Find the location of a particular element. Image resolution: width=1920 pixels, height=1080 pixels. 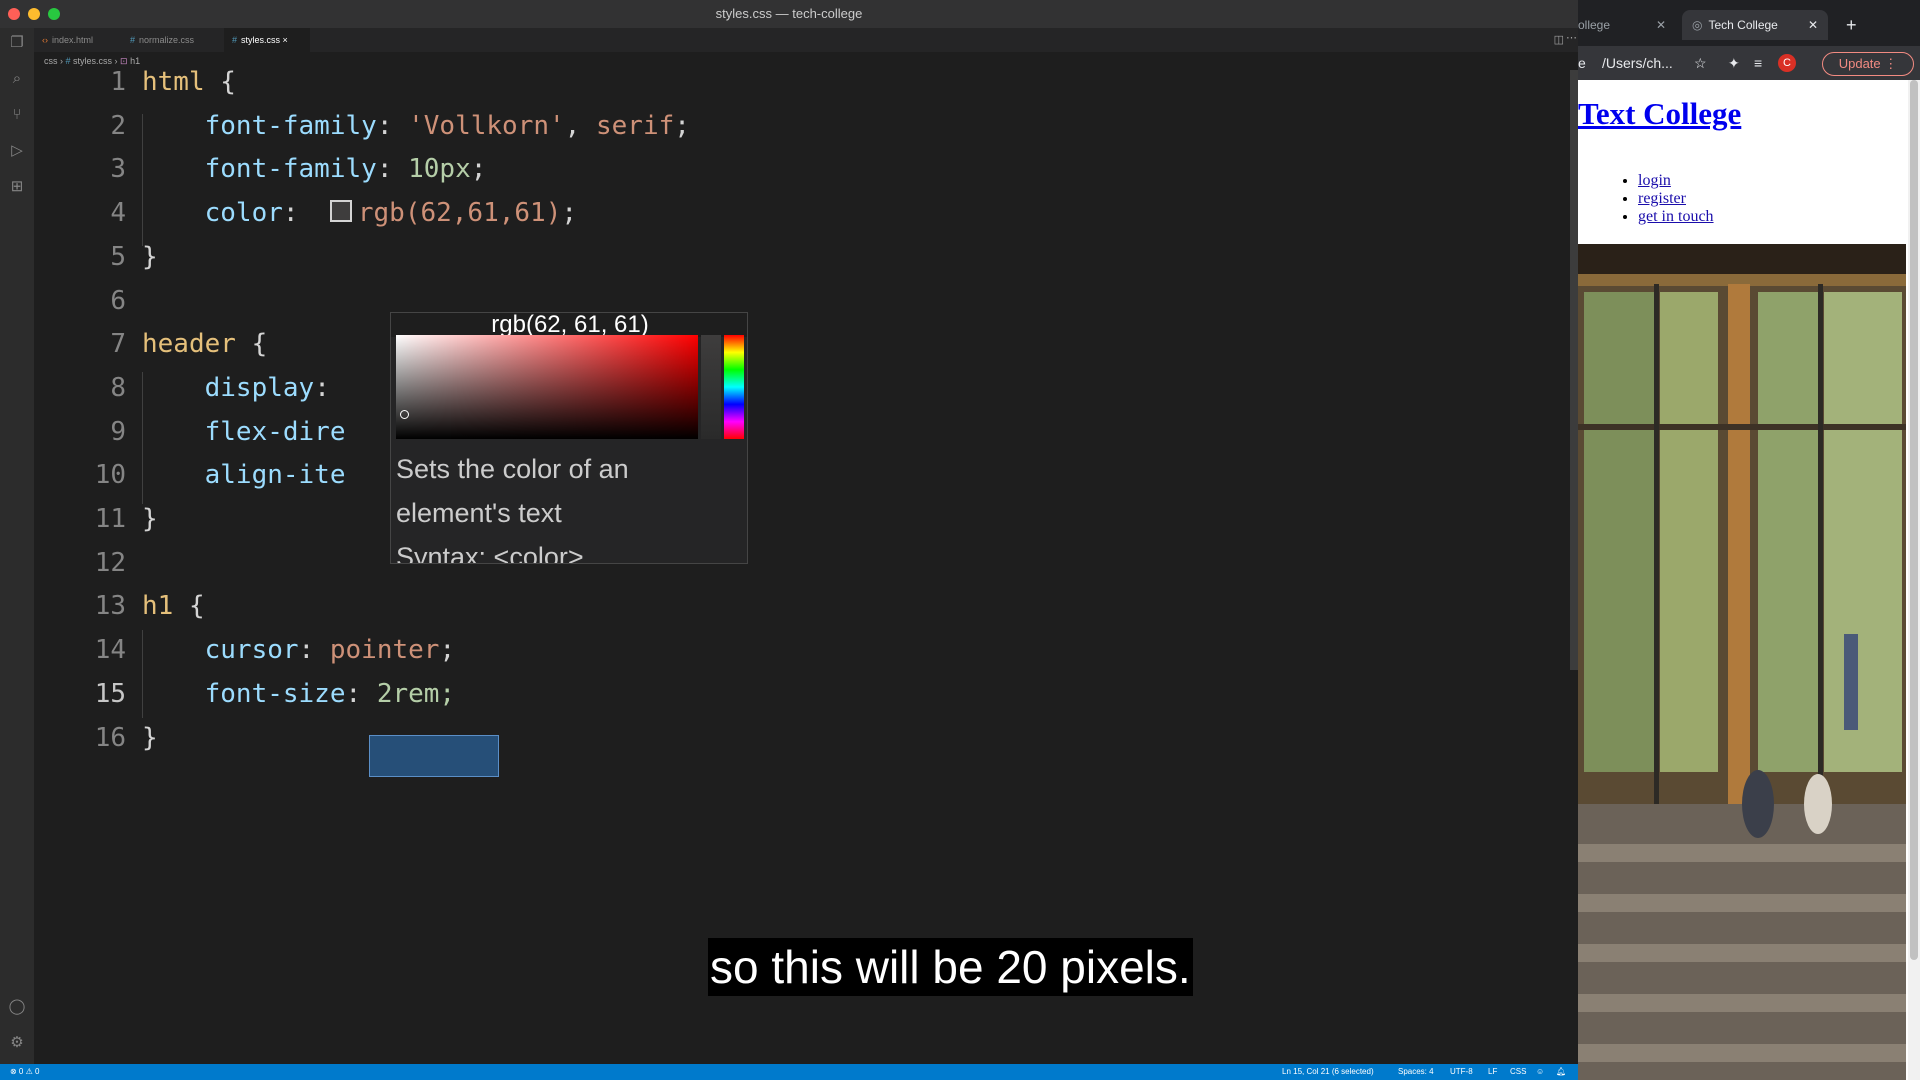

close-tab-icon: × is located at coordinates (285, 40).